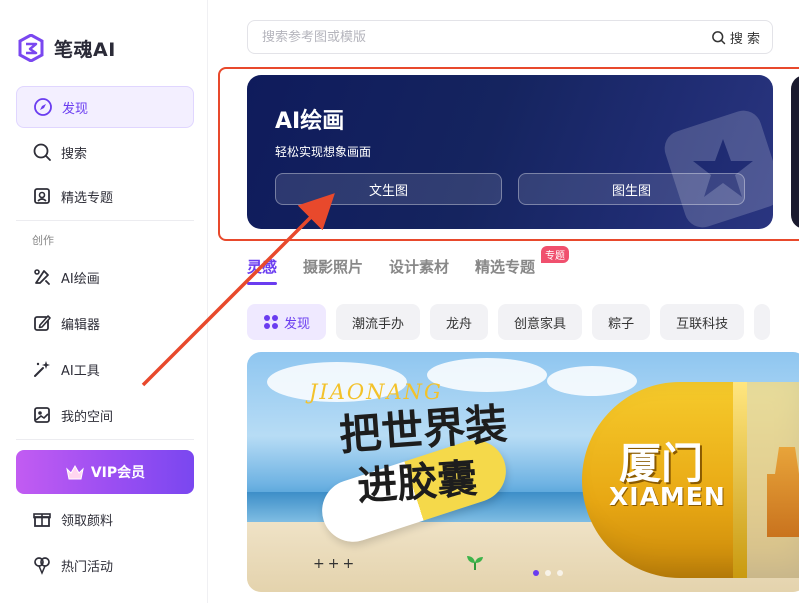 The image size is (799, 603). I want to click on sidebar-item-ai-tools: AI工具, so click(105, 369).